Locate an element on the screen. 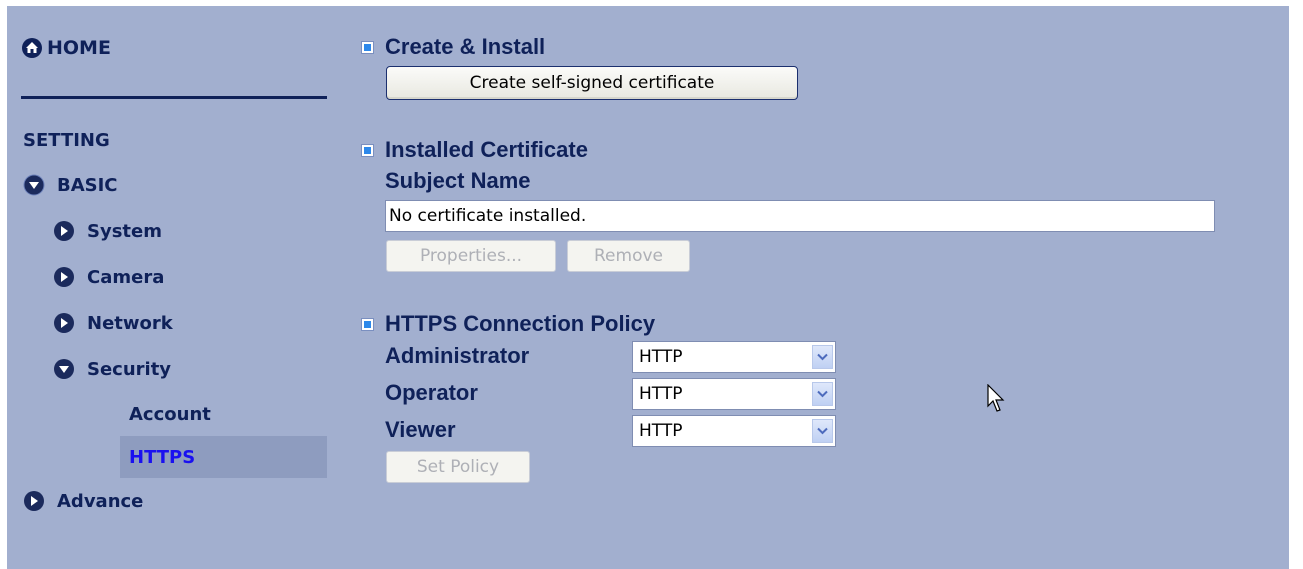 The width and height of the screenshot is (1303, 569). section-title: Create & Install is located at coordinates (465, 46).